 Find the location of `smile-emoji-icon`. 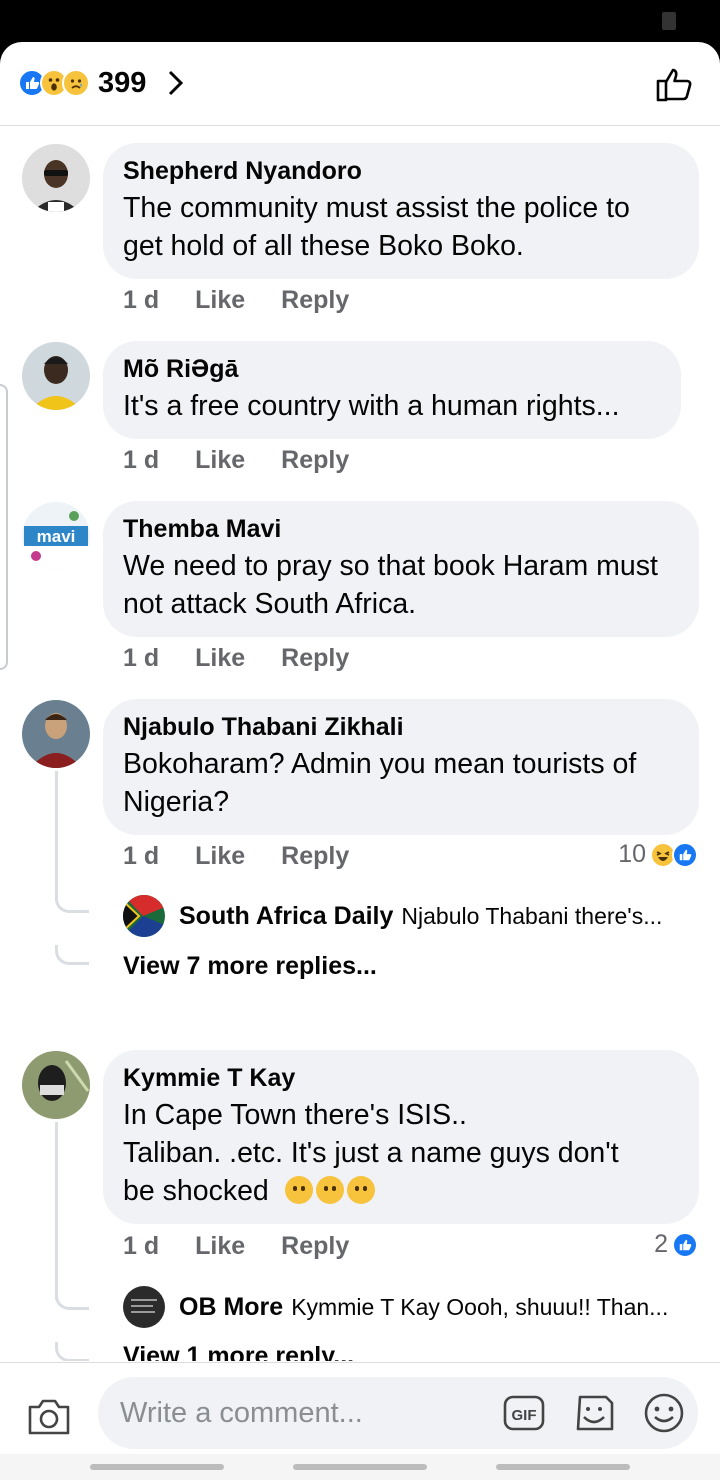

smile-emoji-icon is located at coordinates (360, 1190).